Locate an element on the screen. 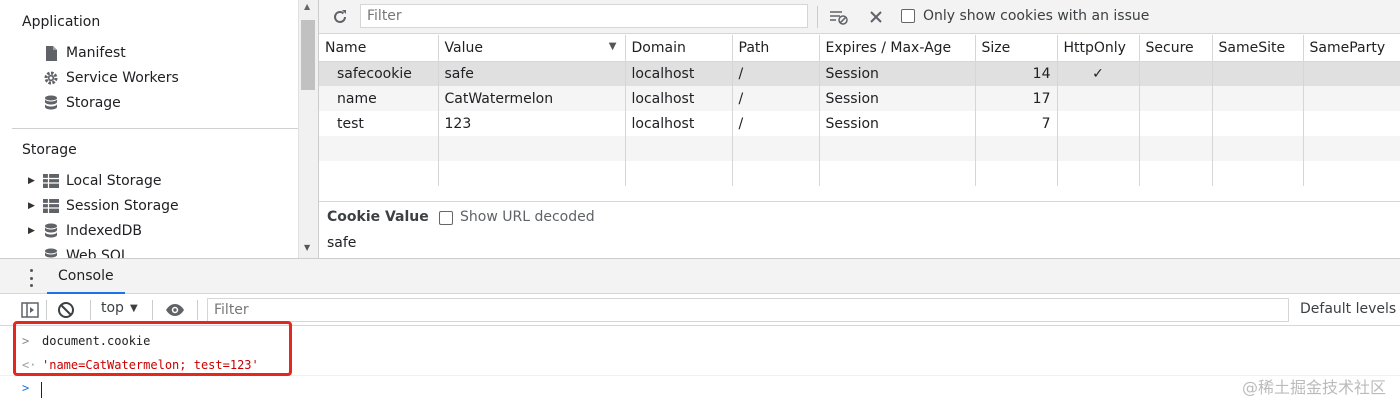  show-url-decoded-label: Show URL decoded is located at coordinates (527, 217).